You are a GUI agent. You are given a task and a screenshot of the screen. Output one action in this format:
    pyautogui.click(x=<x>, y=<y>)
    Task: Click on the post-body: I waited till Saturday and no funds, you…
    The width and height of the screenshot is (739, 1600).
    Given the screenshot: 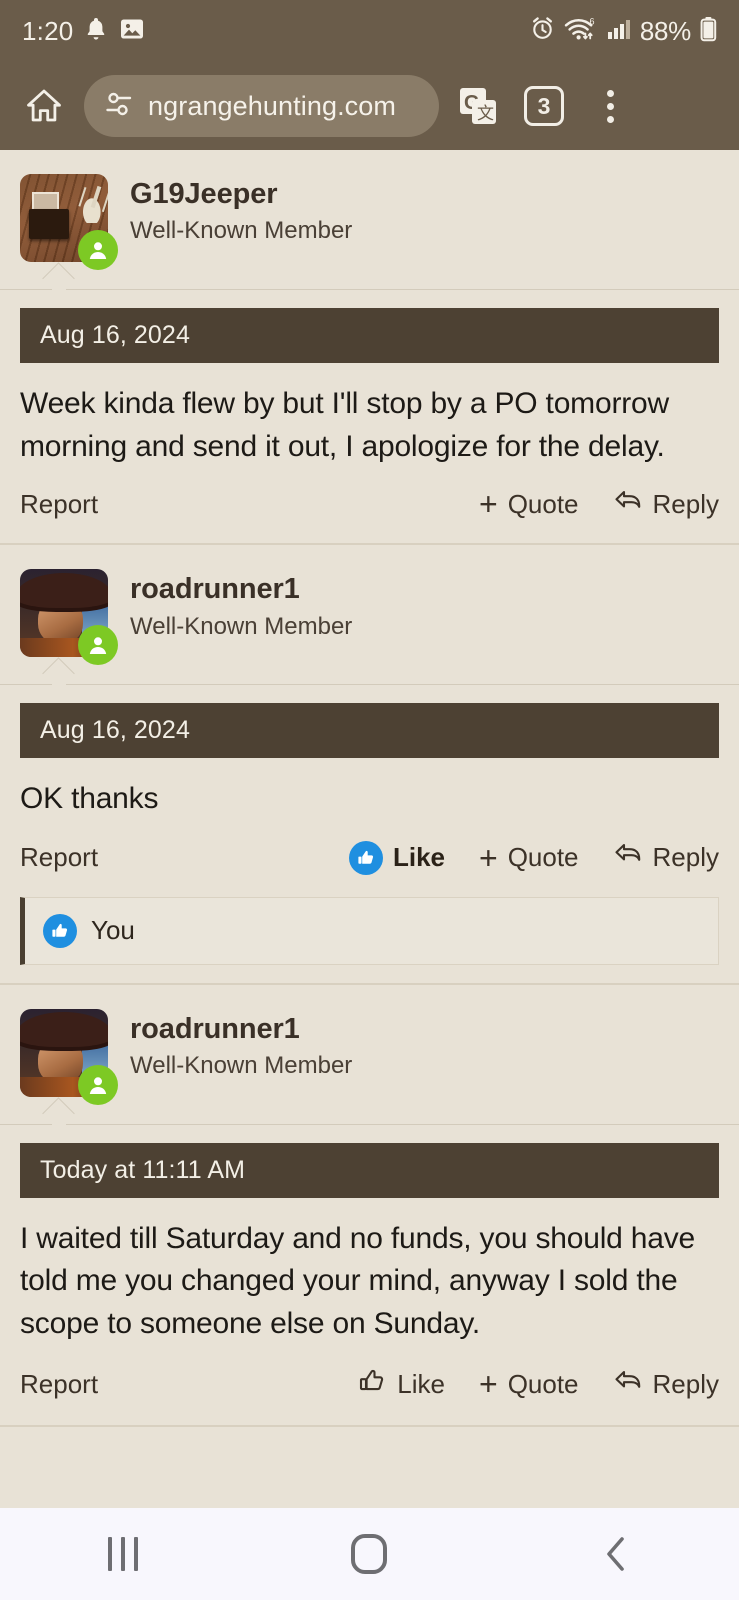 What is the action you would take?
    pyautogui.click(x=358, y=1280)
    